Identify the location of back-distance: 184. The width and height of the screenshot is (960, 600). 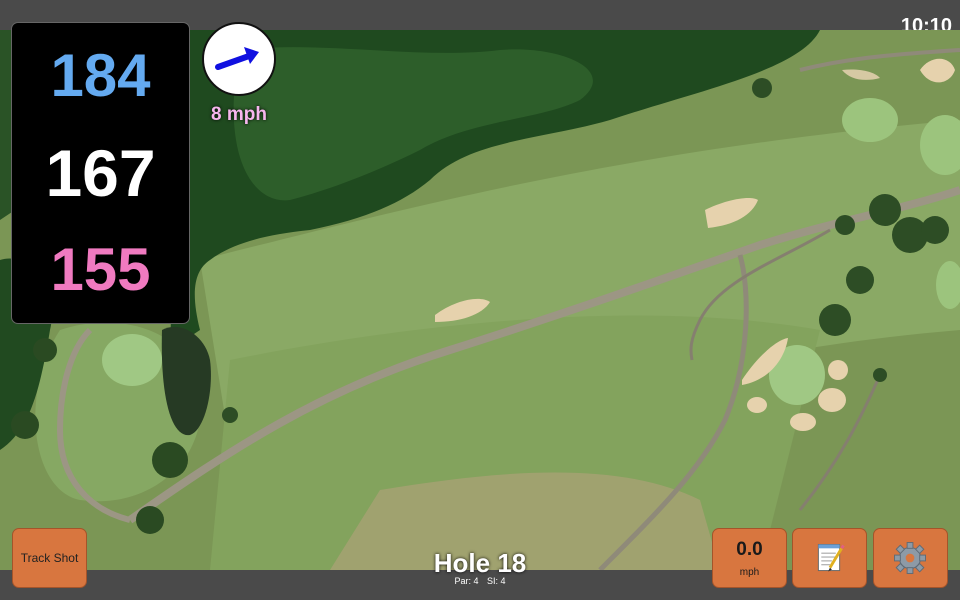
(100, 75).